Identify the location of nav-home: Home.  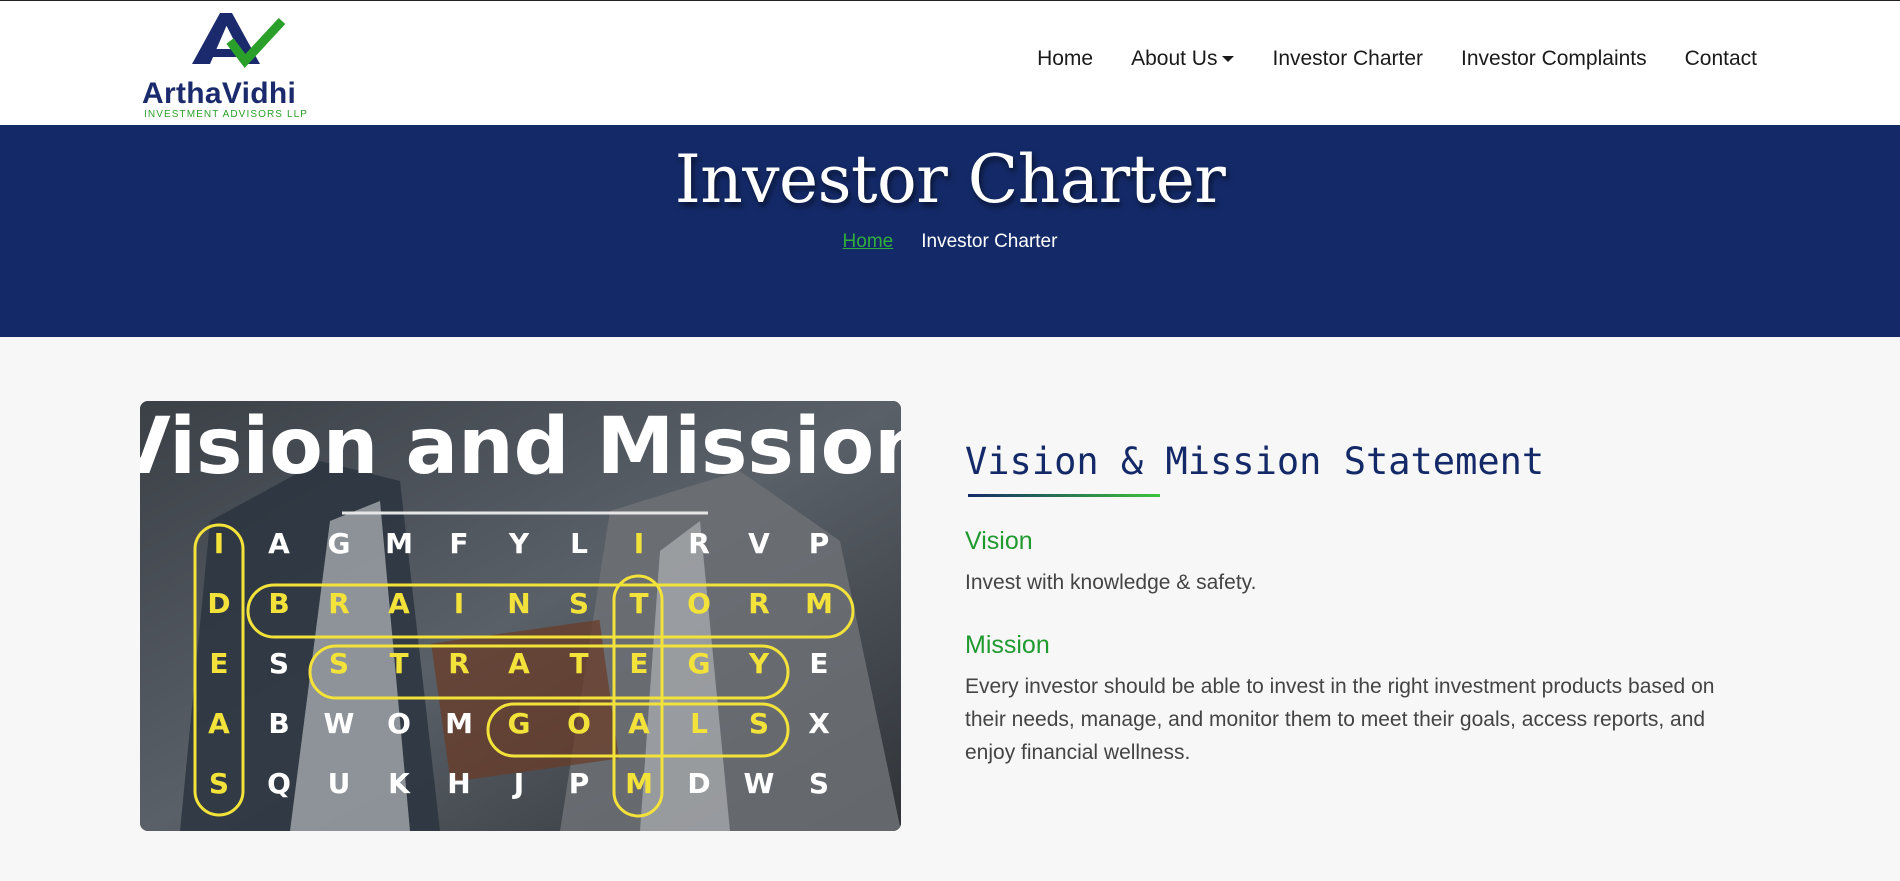
(1065, 59).